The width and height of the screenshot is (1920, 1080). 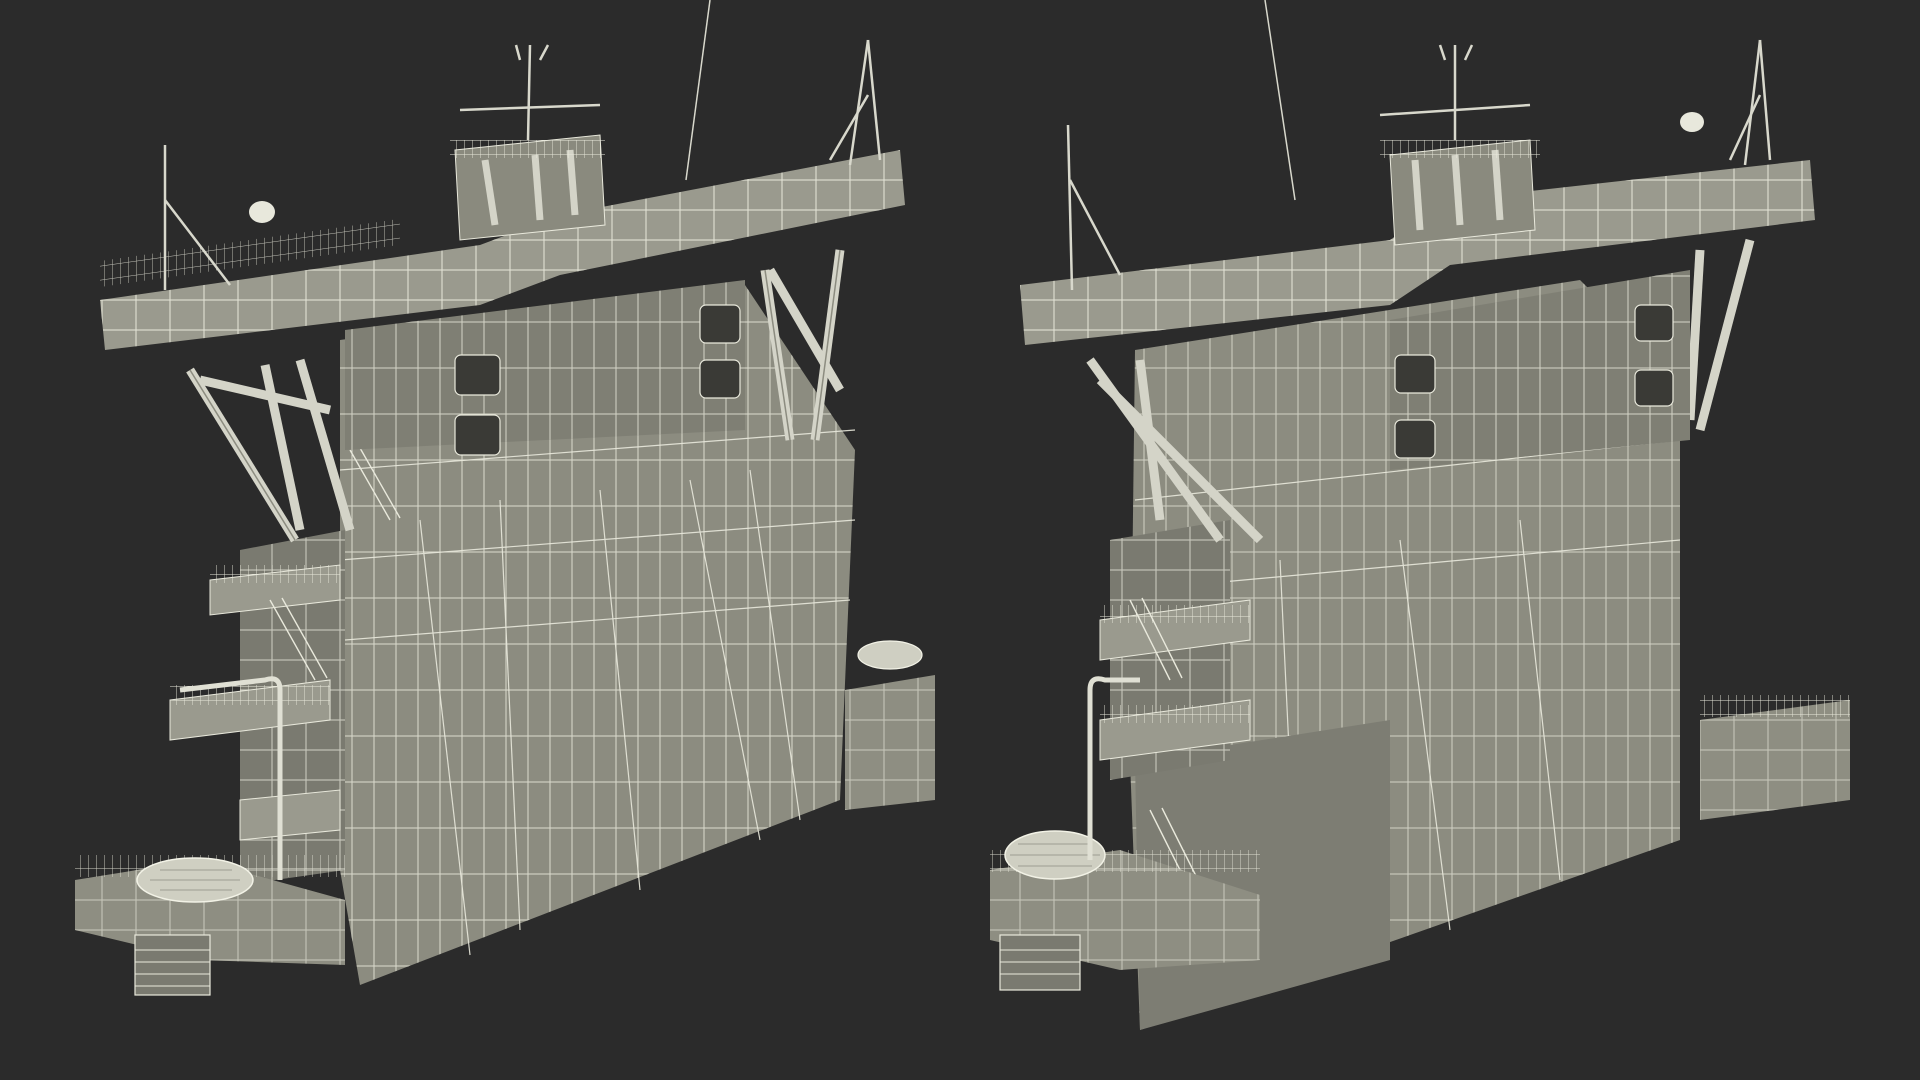 I want to click on left-radome, so click(x=262, y=212).